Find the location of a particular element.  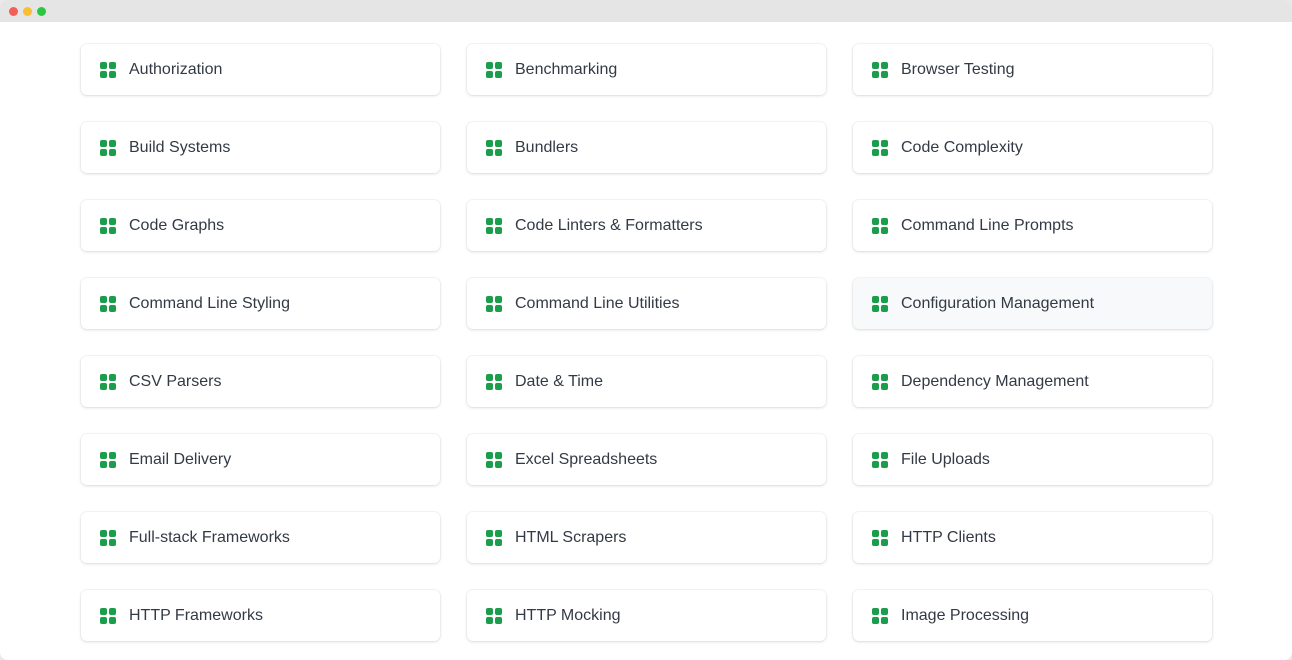

category-card: HTTP Mocking is located at coordinates (646, 615).